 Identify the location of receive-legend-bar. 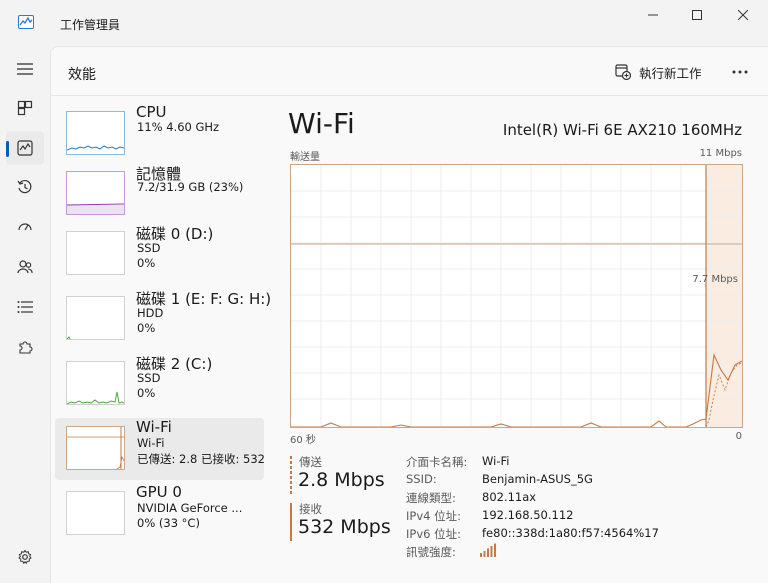
(291, 522).